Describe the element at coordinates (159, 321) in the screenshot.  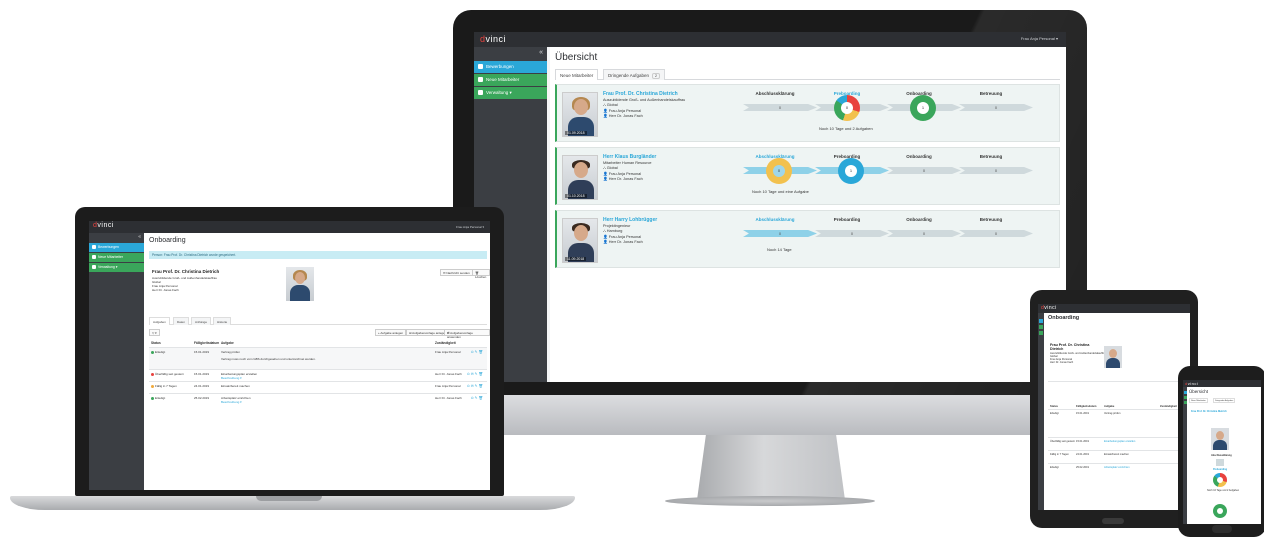
I see `tab-aufgaben: Aufgaben` at that location.